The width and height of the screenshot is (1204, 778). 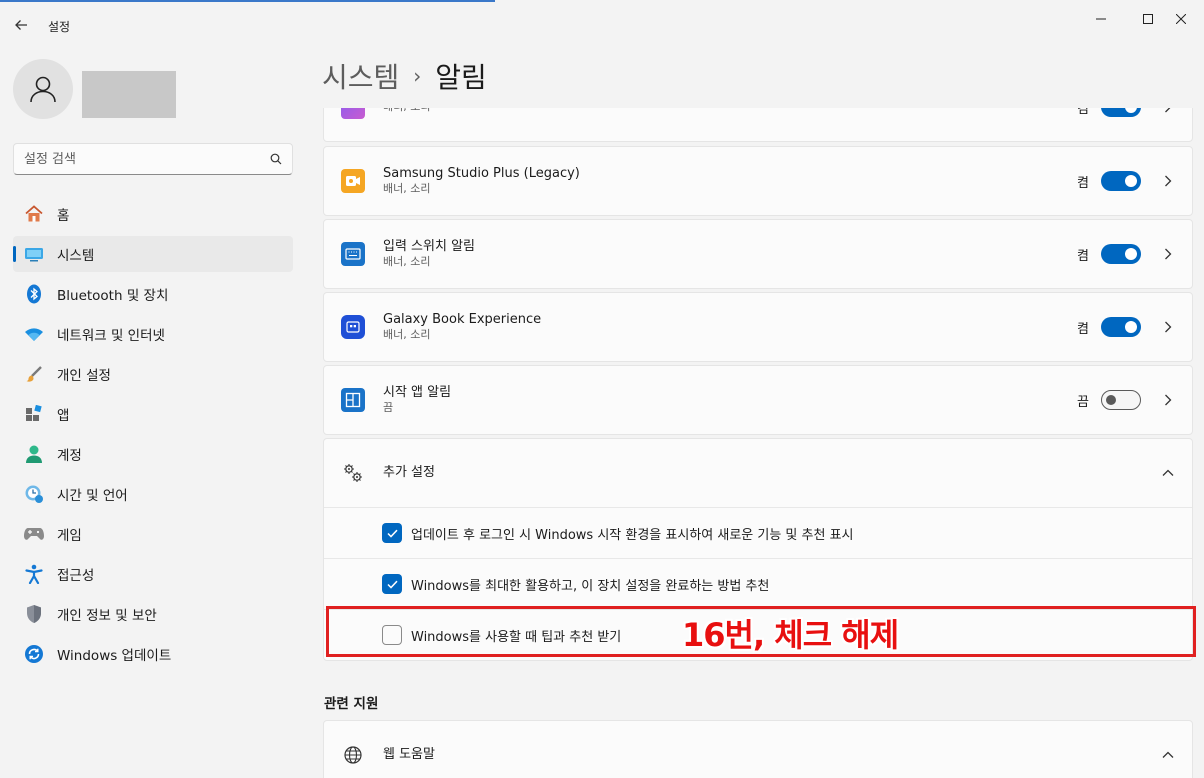 What do you see at coordinates (602, 26) in the screenshot?
I see `title-bar: 설정` at bounding box center [602, 26].